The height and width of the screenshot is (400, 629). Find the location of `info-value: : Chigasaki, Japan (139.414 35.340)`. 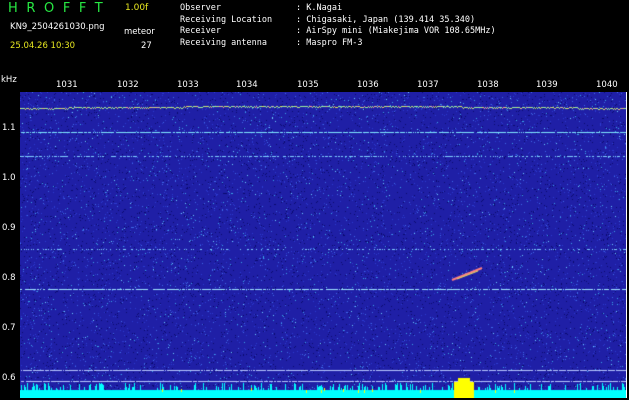

info-value: : Chigasaki, Japan (139.414 35.340) is located at coordinates (386, 19).